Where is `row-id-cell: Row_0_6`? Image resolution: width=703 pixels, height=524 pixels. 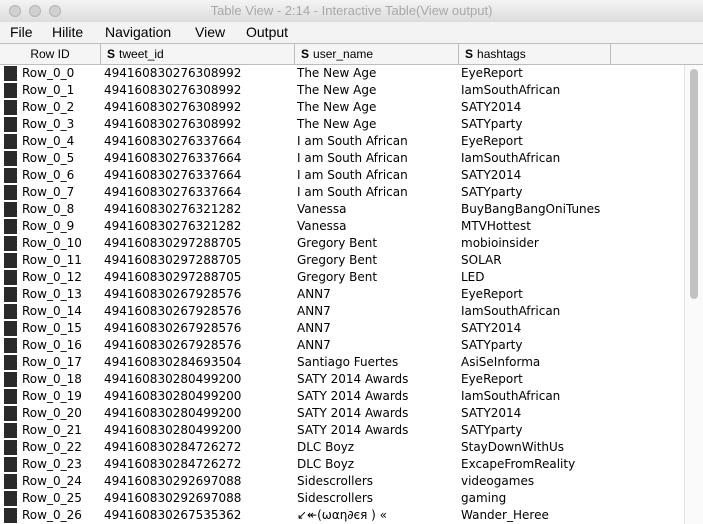
row-id-cell: Row_0_6 is located at coordinates (48, 175).